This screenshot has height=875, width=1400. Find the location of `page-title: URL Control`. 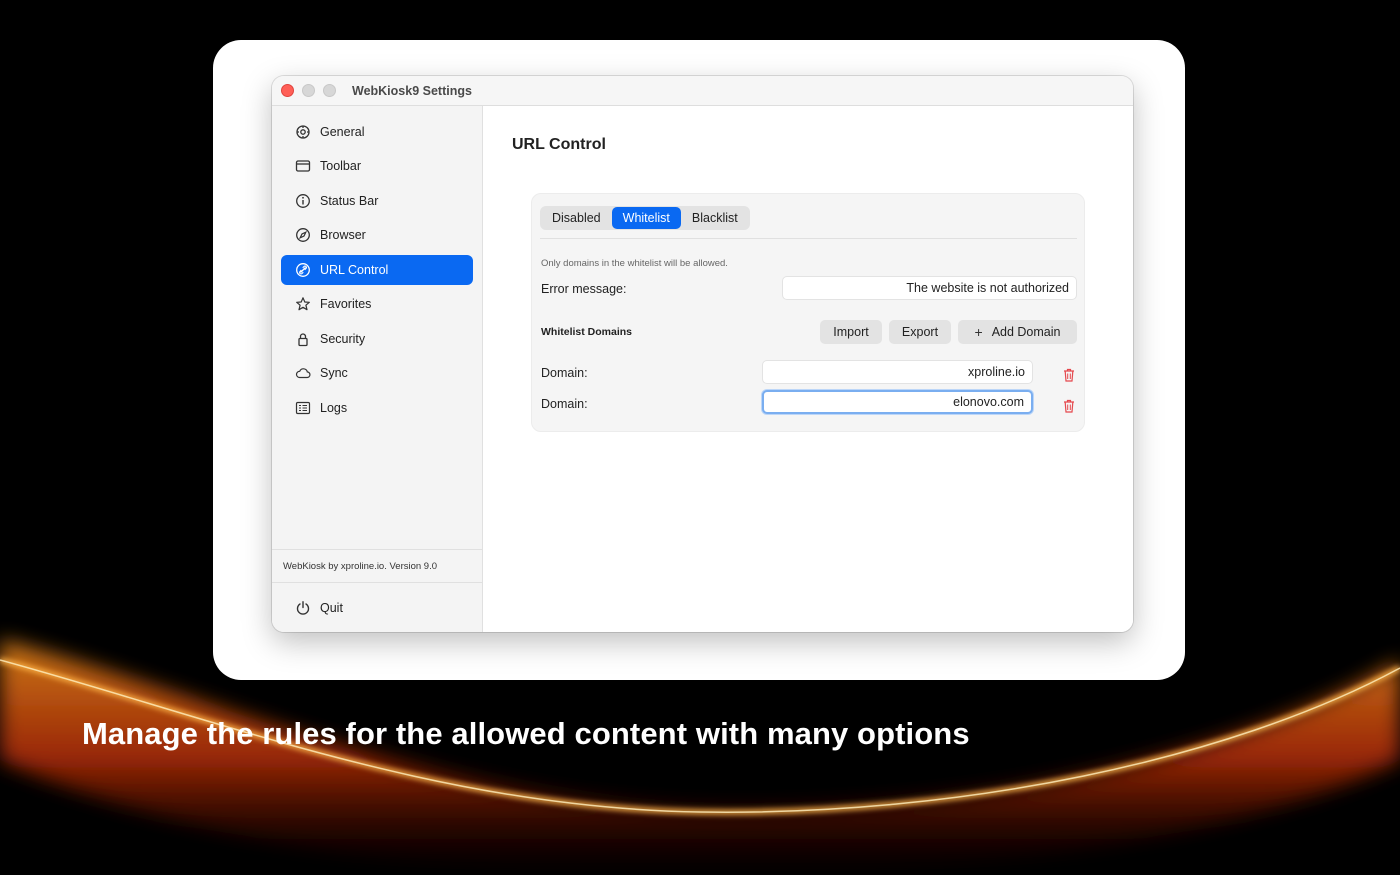

page-title: URL Control is located at coordinates (559, 144).